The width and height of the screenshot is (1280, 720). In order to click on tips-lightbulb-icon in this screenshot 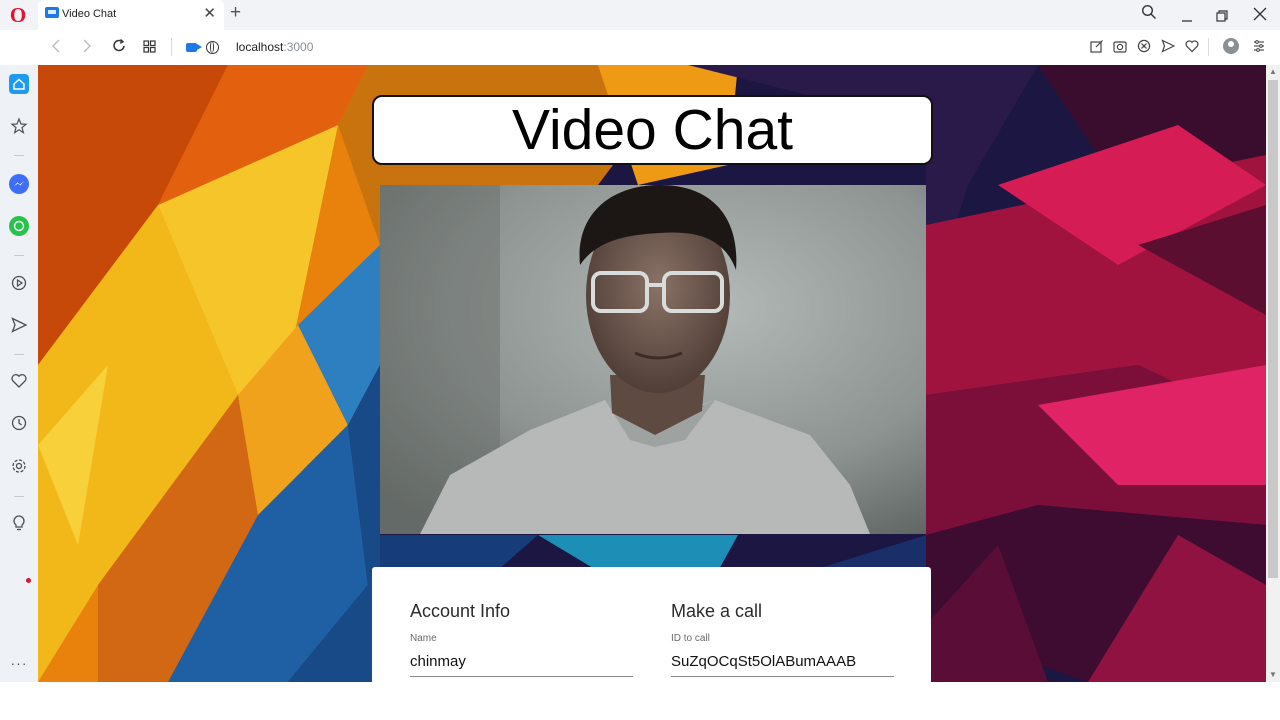, I will do `click(19, 523)`.